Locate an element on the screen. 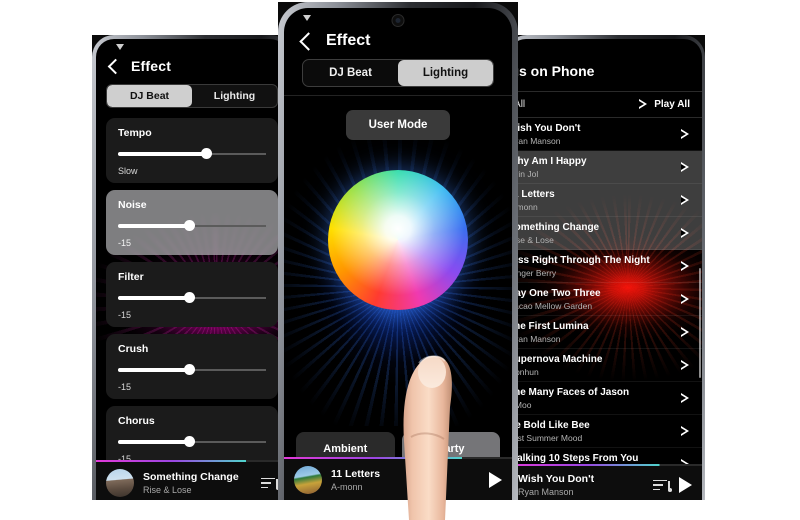 The width and height of the screenshot is (800, 520). effect-value: Slow is located at coordinates (128, 171).